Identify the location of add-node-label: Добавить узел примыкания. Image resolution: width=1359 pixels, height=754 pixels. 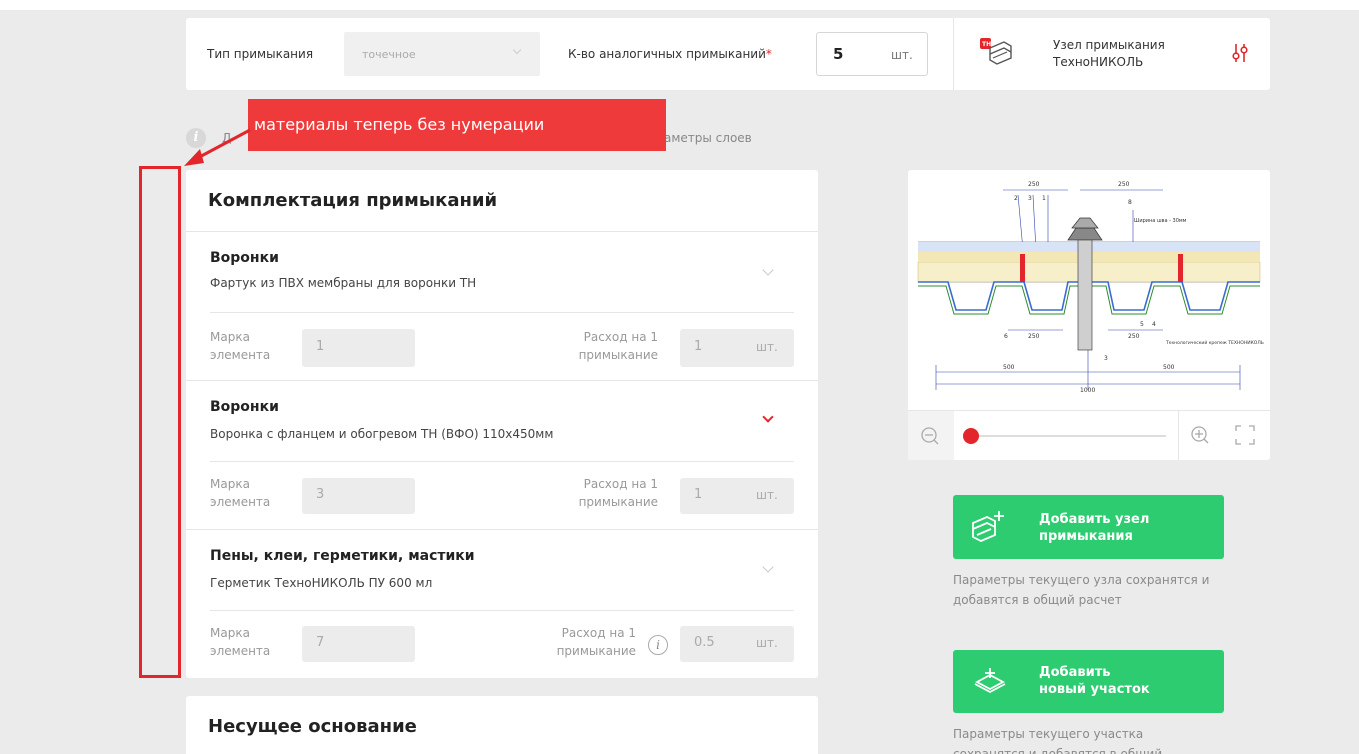
(1094, 528).